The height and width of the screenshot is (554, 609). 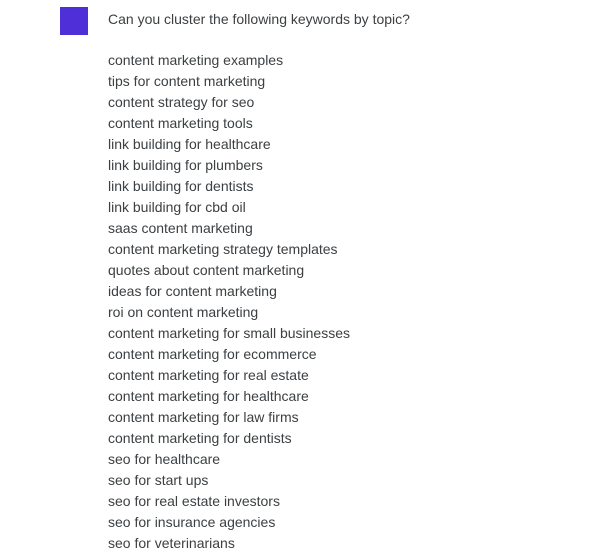 What do you see at coordinates (208, 375) in the screenshot?
I see `keyword-list-item: content marketing for real estate` at bounding box center [208, 375].